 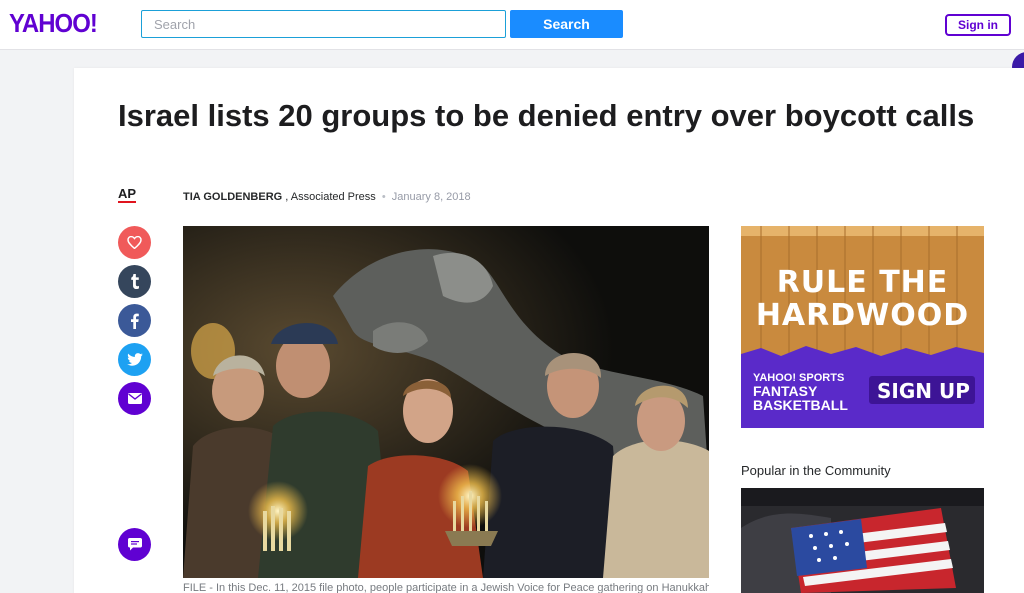 I want to click on comment-icon, so click(x=134, y=544).